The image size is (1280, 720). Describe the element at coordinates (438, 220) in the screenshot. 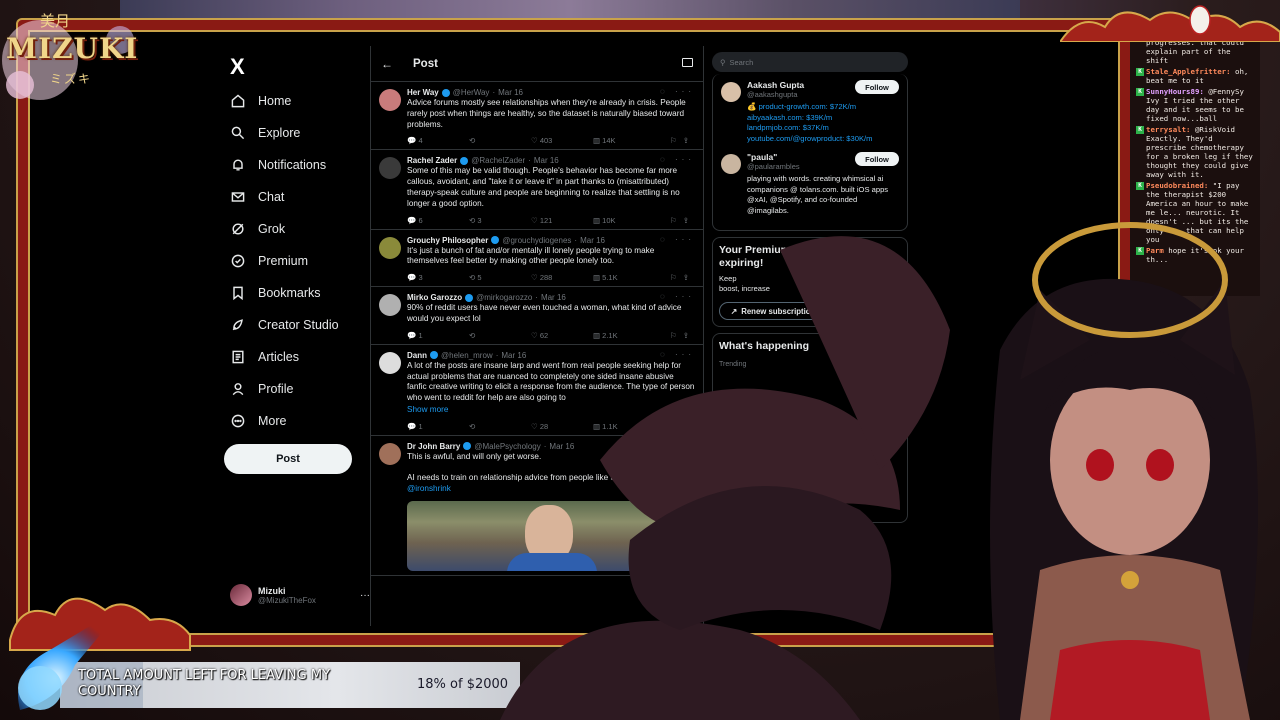

I see `reply-button: 💬 6` at that location.